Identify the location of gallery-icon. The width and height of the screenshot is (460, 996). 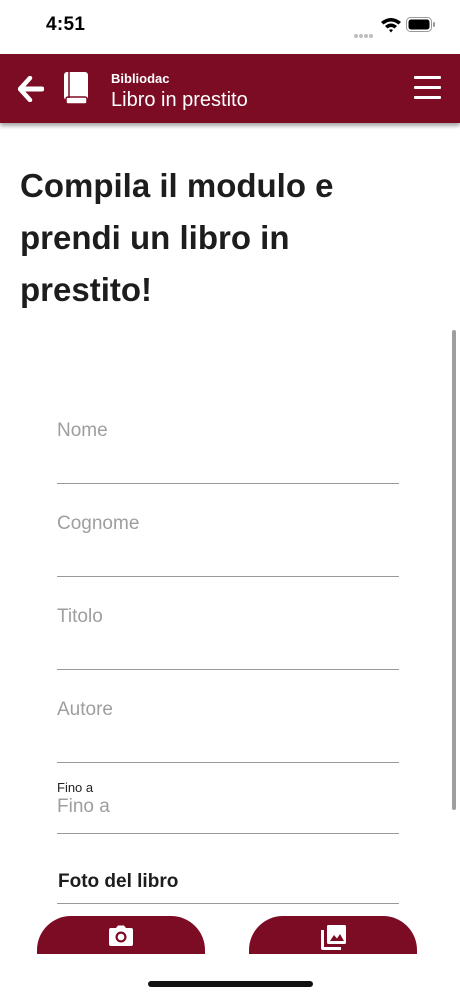
(333, 937).